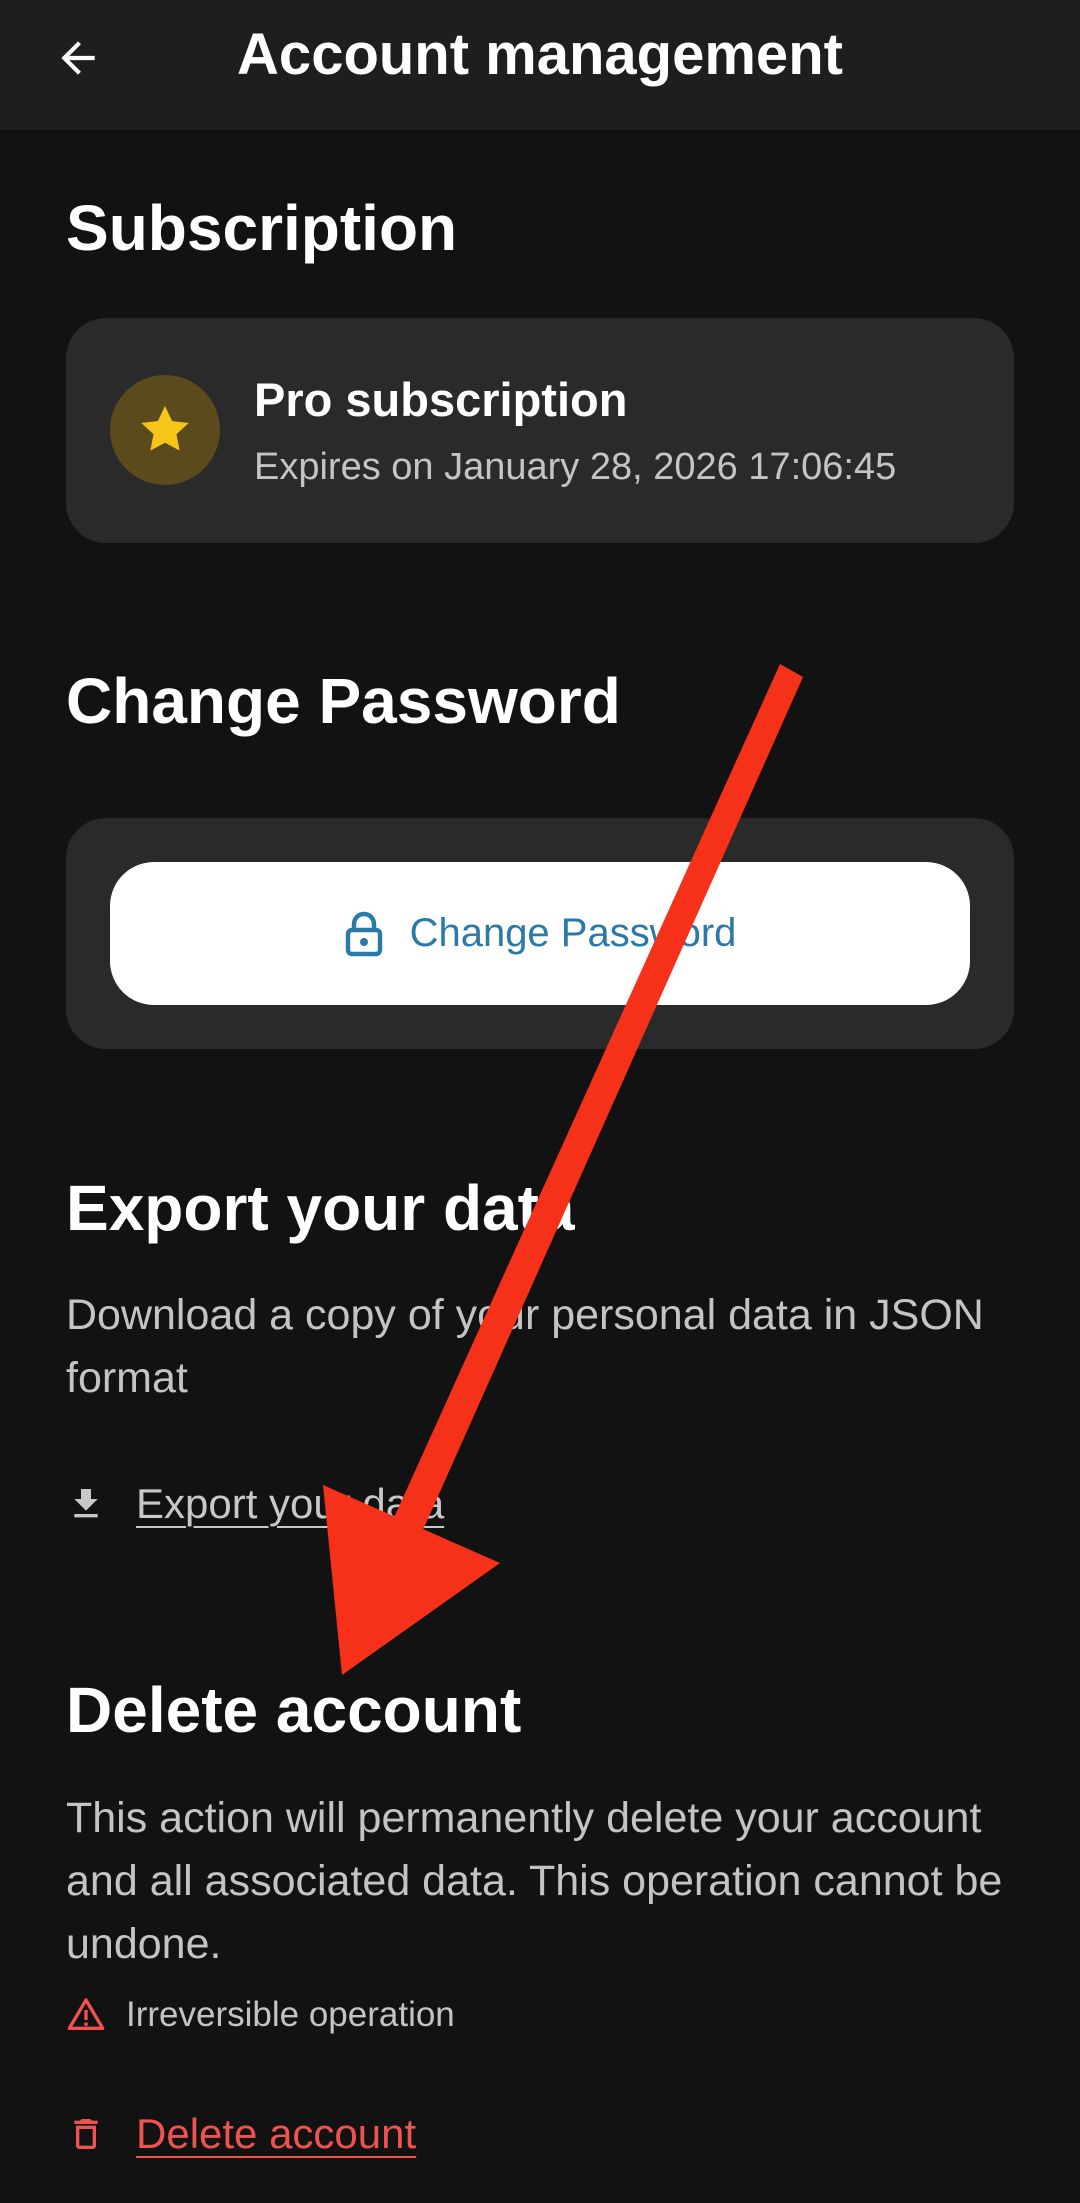  What do you see at coordinates (290, 2014) in the screenshot?
I see `warning-label: Irreversible operation` at bounding box center [290, 2014].